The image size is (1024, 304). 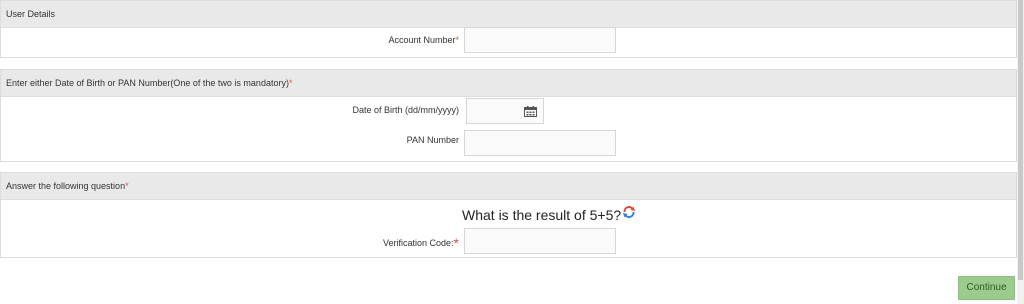 I want to click on calendar-icon, so click(x=530, y=111).